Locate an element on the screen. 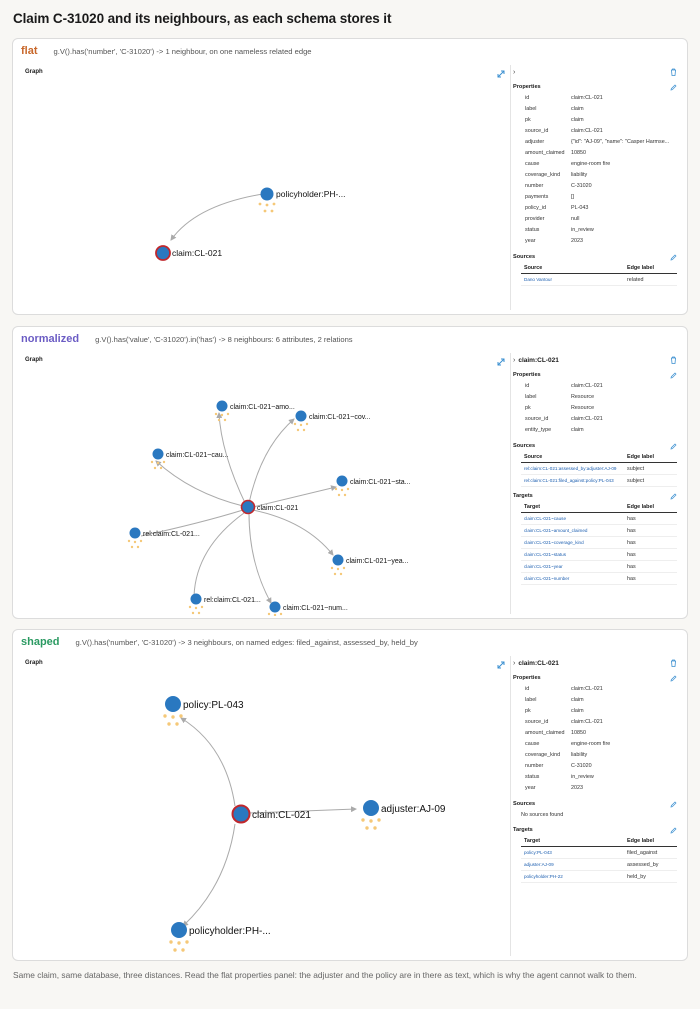 This screenshot has width=700, height=1009. property-row: coverage_kind liability is located at coordinates (556, 755).